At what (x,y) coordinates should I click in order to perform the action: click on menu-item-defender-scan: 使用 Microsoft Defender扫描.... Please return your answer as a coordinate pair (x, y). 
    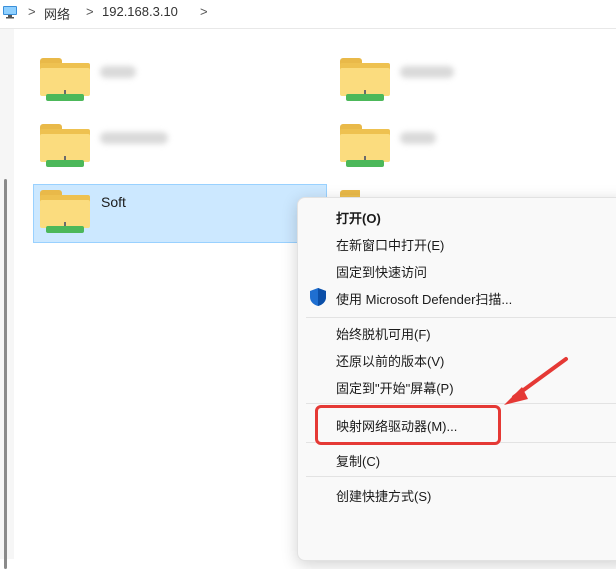
    Looking at the image, I should click on (424, 298).